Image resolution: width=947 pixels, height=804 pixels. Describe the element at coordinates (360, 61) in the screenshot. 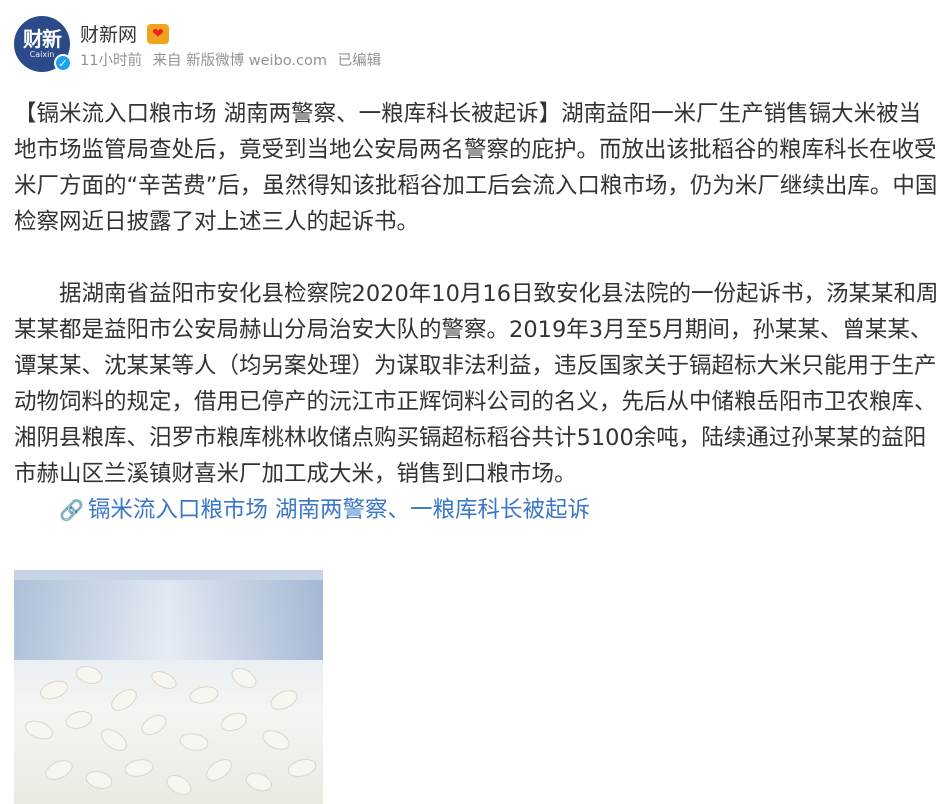

I see `edited-label: 已编辑` at that location.